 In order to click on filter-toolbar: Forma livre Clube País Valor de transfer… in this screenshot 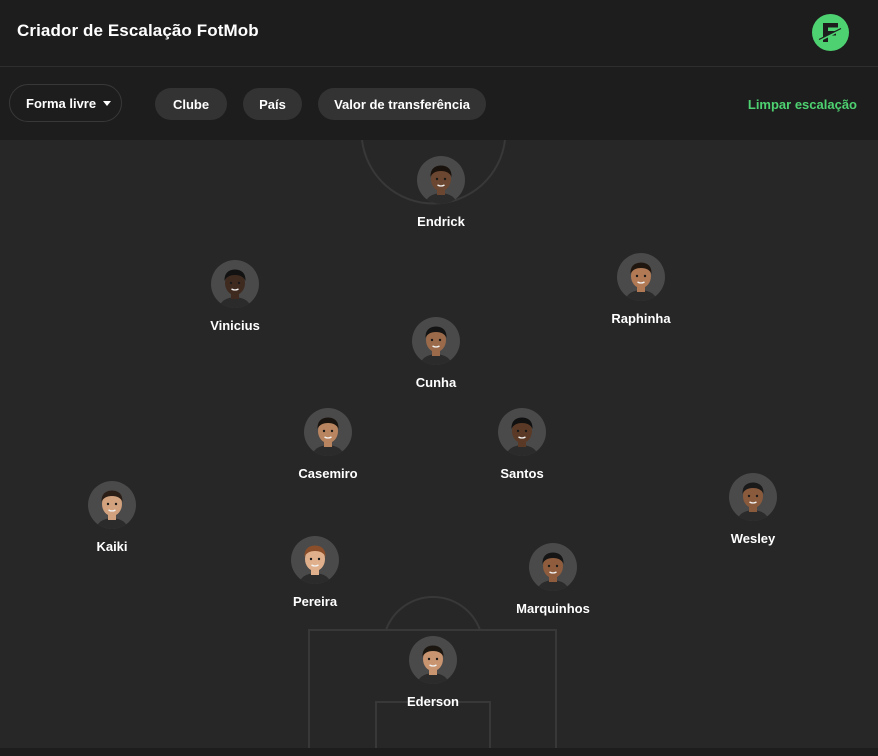, I will do `click(439, 104)`.